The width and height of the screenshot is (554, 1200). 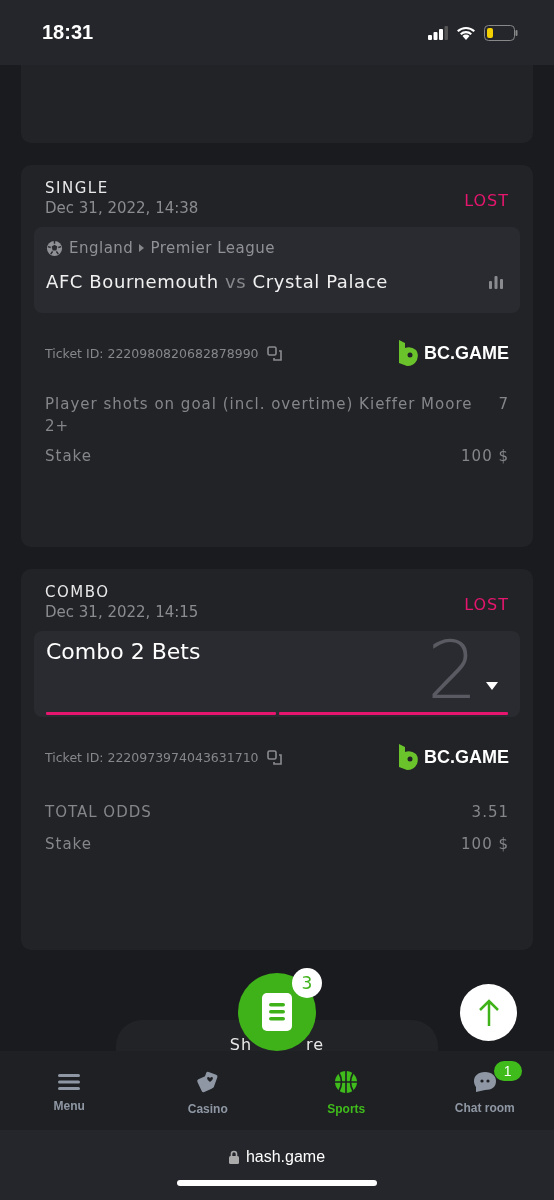 I want to click on betslip-count: 3, so click(x=307, y=983).